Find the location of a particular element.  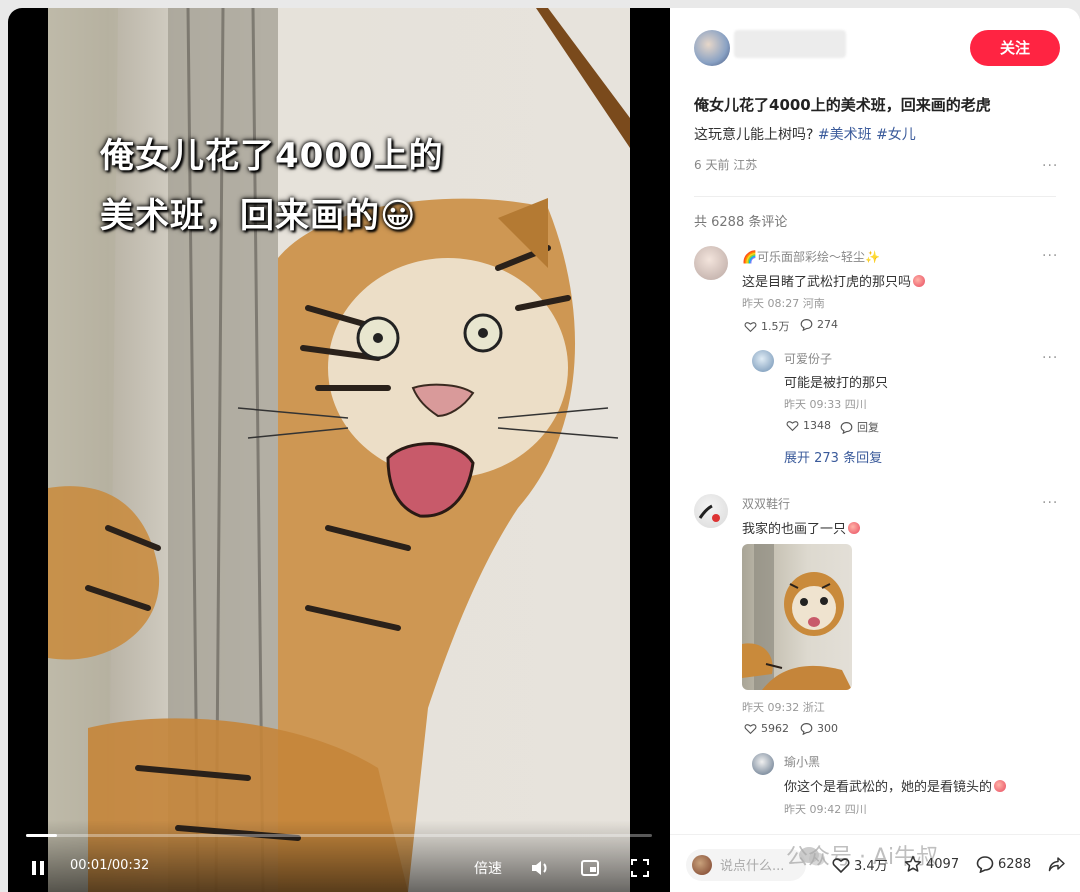

comment-text: 你这个是看武松的，她的是看镜头的 is located at coordinates (895, 785).